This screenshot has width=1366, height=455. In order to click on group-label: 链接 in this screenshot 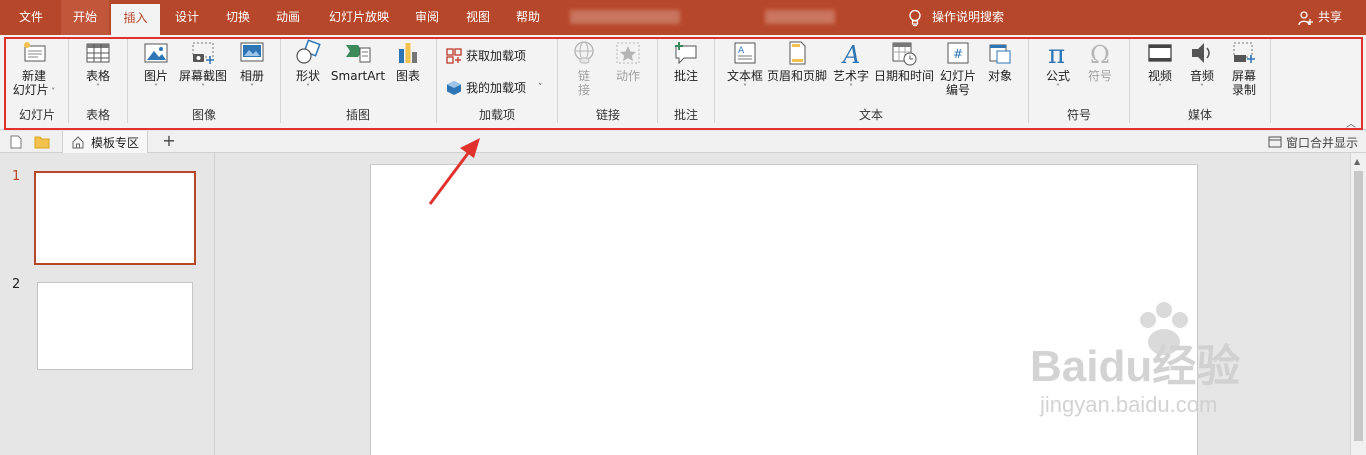, I will do `click(607, 115)`.